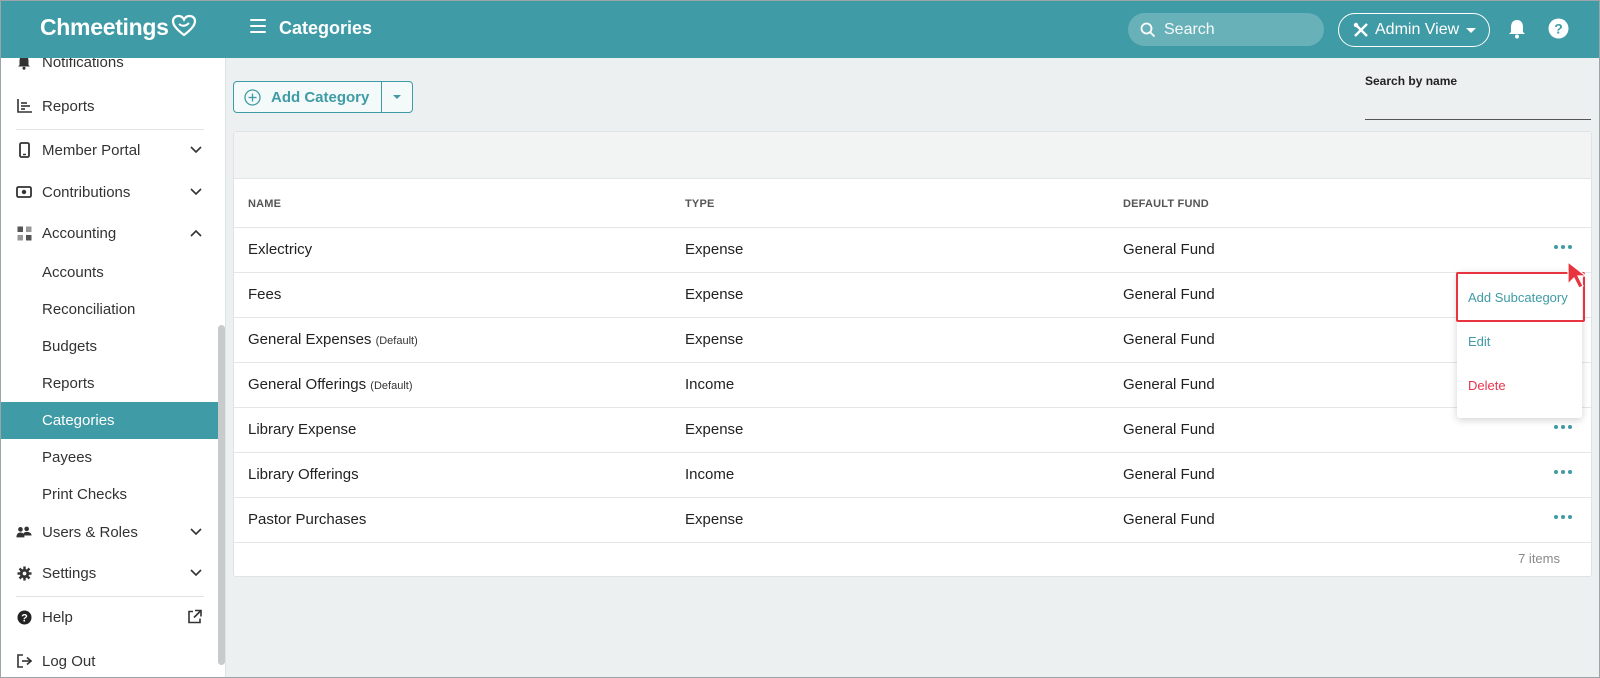 This screenshot has height=678, width=1600. I want to click on category-name: Fees, so click(265, 294).